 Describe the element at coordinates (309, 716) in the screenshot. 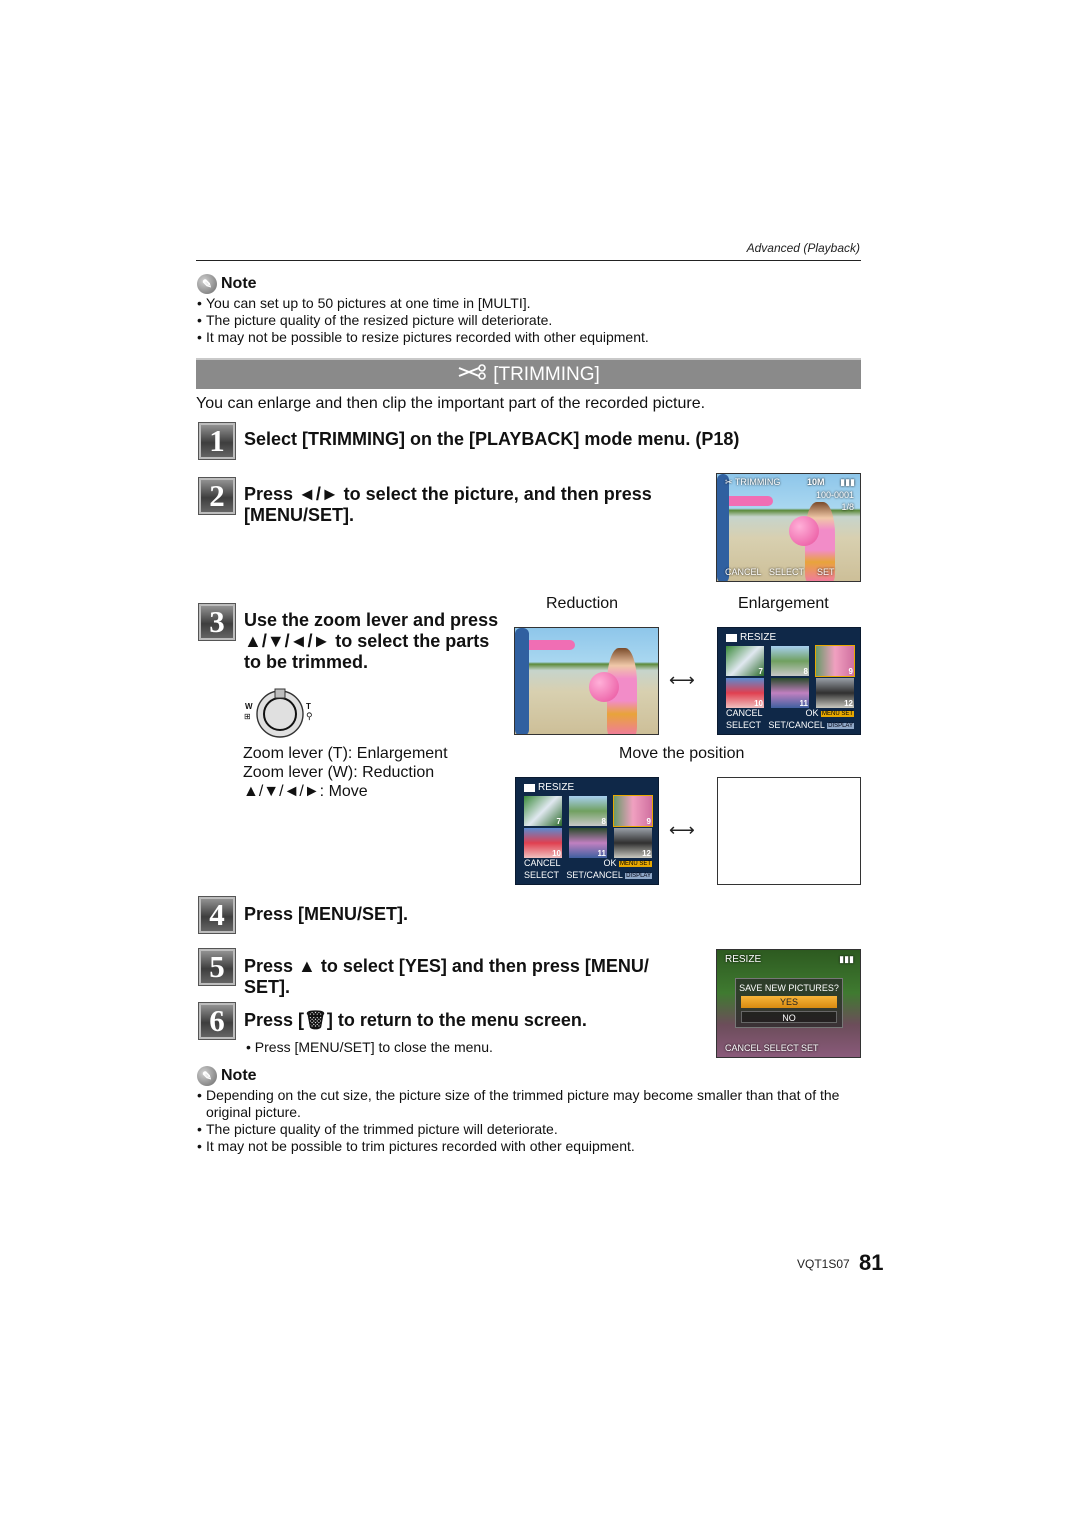

I see `magnifier-icon: ⚲` at that location.